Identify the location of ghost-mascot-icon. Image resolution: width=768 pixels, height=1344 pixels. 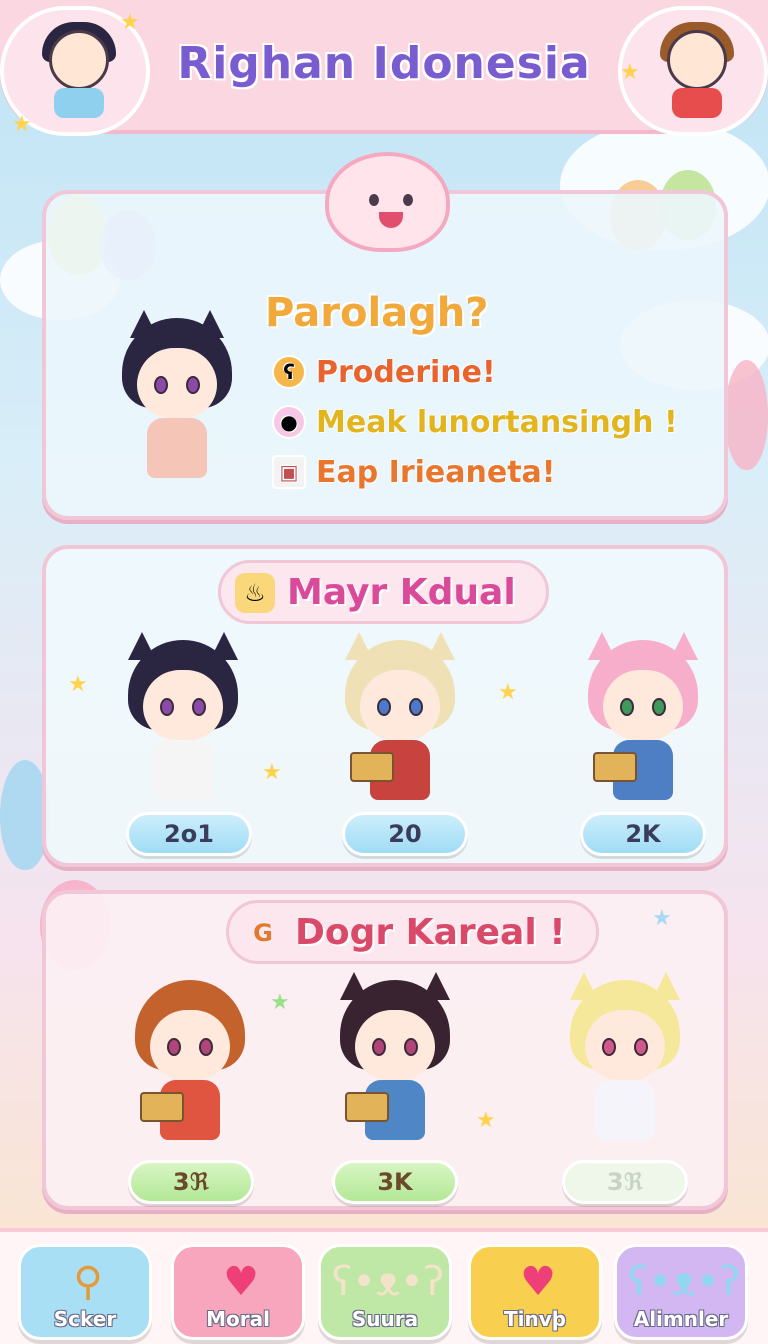
(387, 202).